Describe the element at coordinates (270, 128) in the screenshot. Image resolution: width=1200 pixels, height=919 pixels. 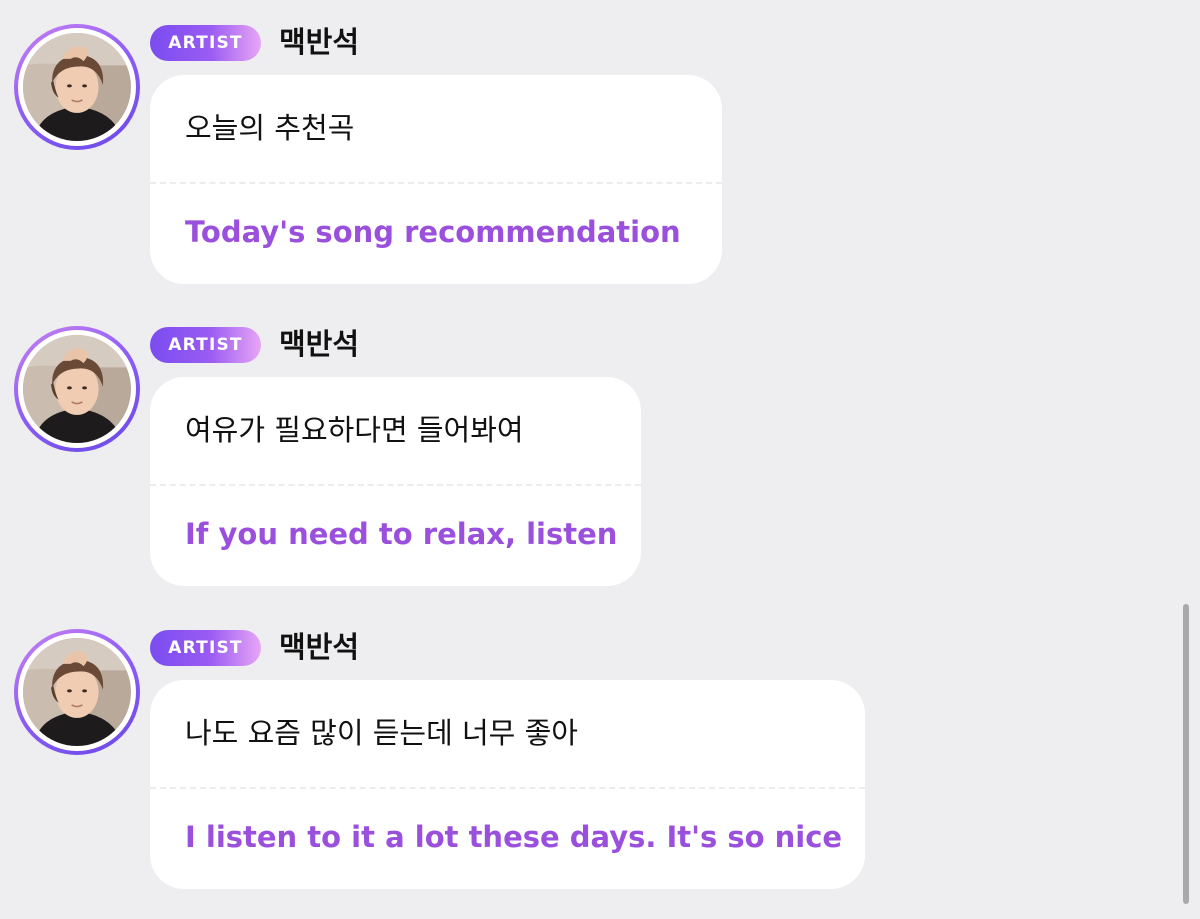
I see `message-original-text: 오늘의 추천곡` at that location.